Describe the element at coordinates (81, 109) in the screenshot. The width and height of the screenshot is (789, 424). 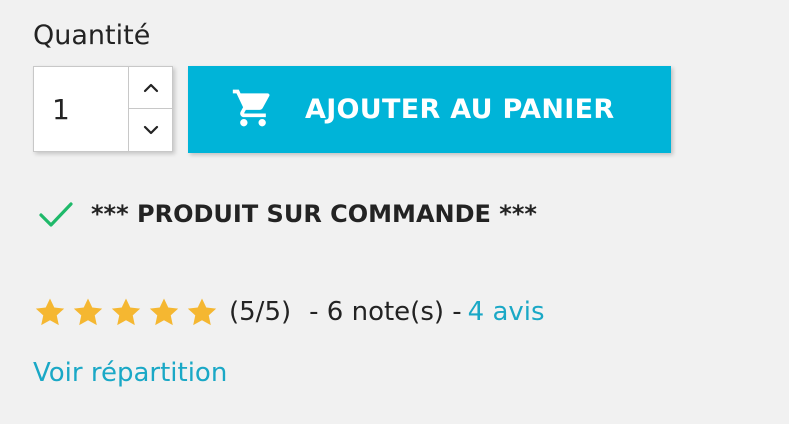
I see `quantity-input` at that location.